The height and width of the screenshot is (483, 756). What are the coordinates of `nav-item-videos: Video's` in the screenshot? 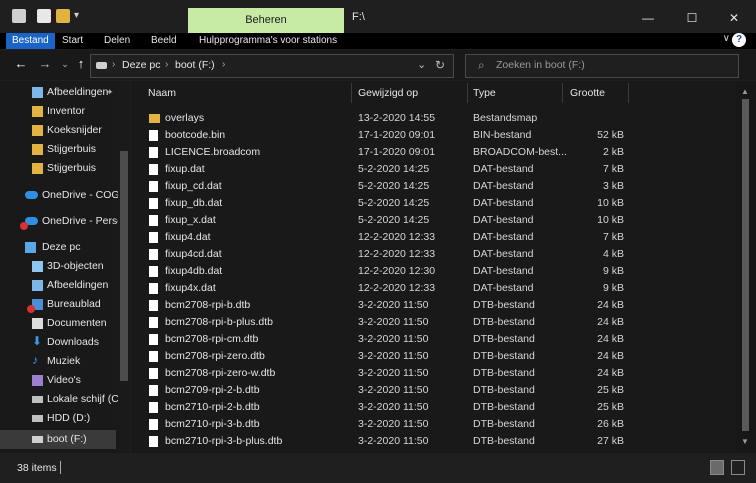 It's located at (59, 380).